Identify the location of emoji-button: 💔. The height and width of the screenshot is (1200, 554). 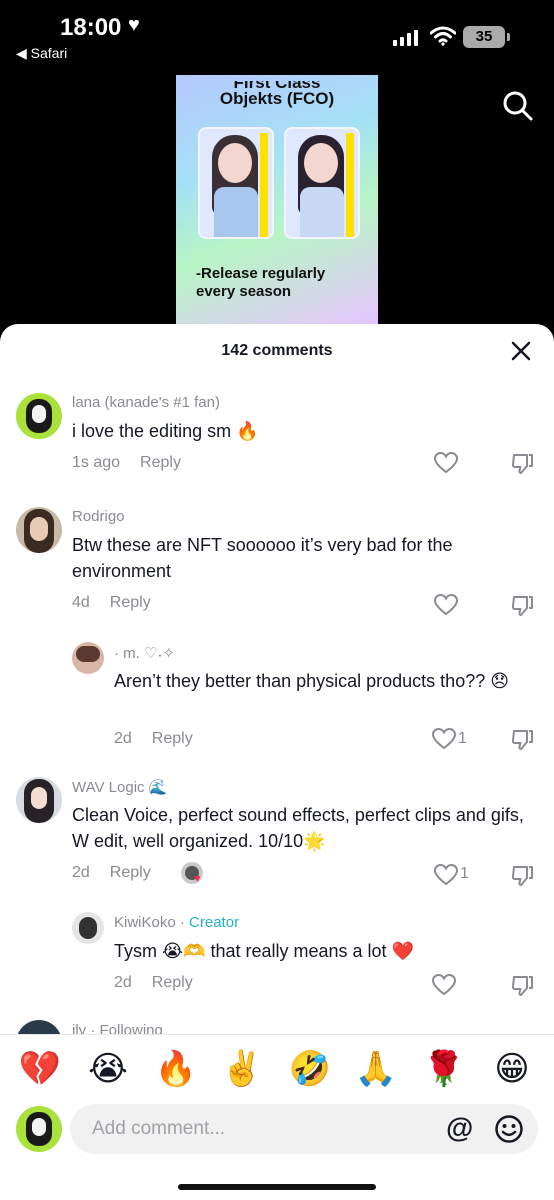
(40, 1069).